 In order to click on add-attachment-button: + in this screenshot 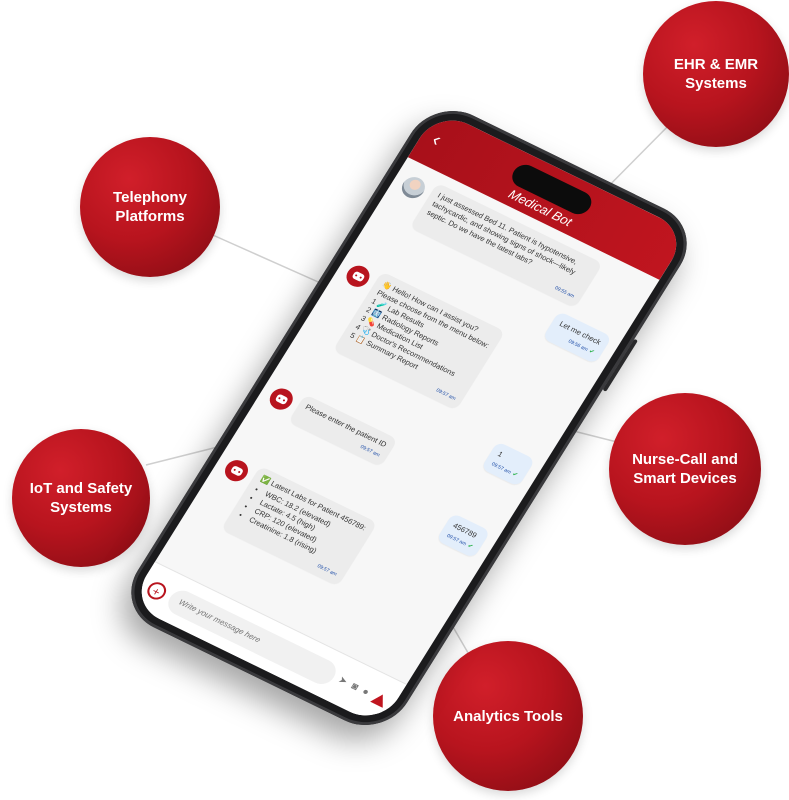, I will do `click(157, 590)`.